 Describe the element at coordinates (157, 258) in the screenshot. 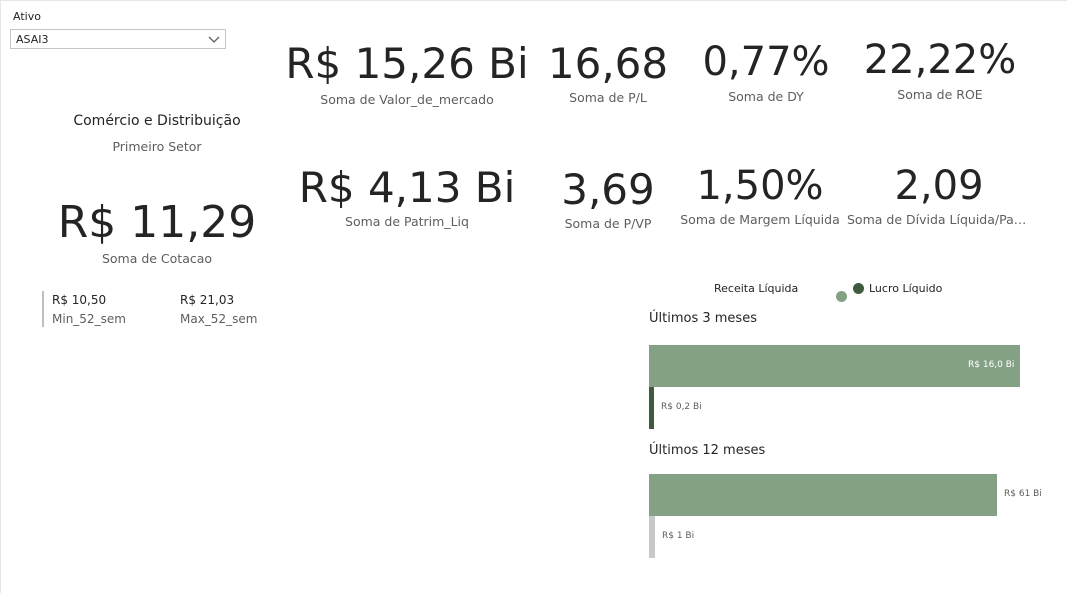

I see `price-label: Soma de Cotacao` at that location.